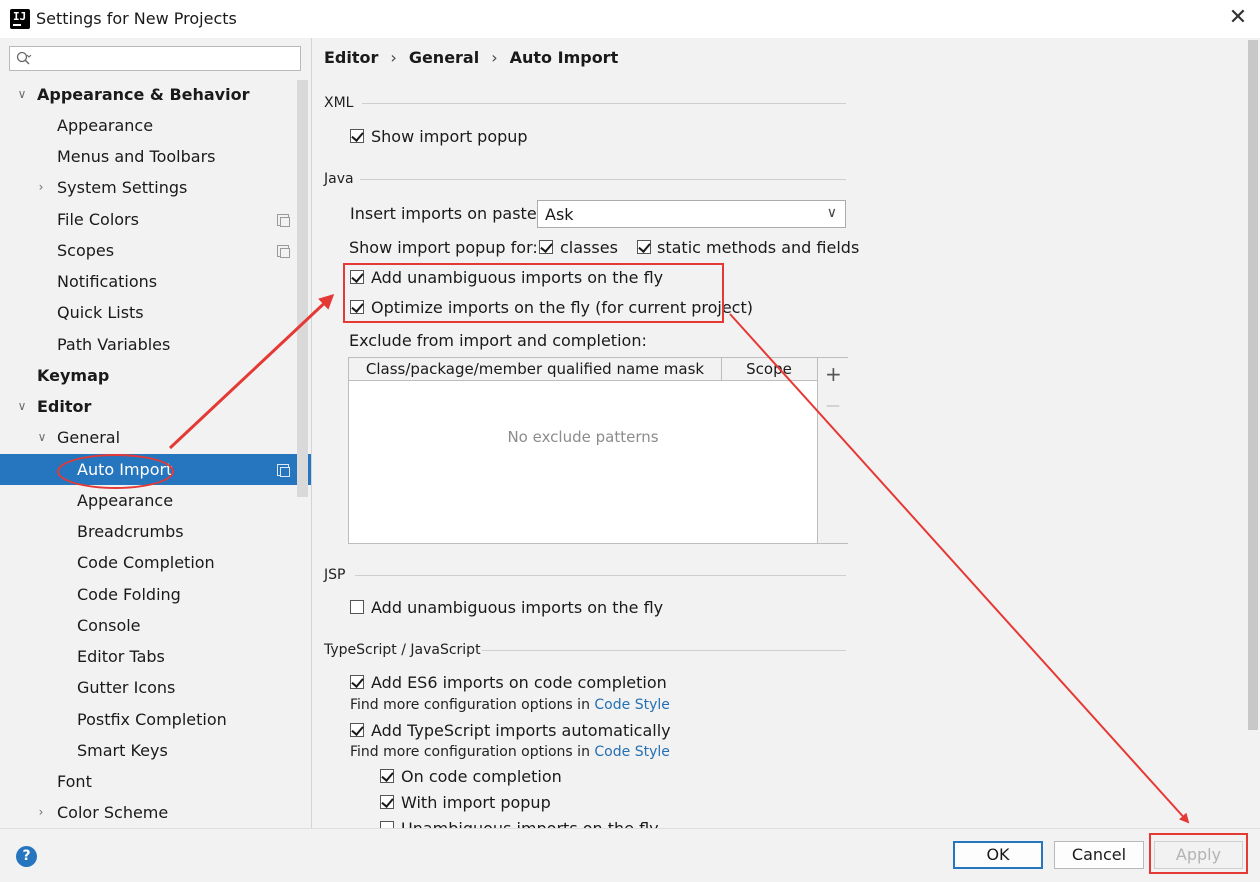 This screenshot has height=882, width=1260. Describe the element at coordinates (155, 58) in the screenshot. I see `search-input` at that location.